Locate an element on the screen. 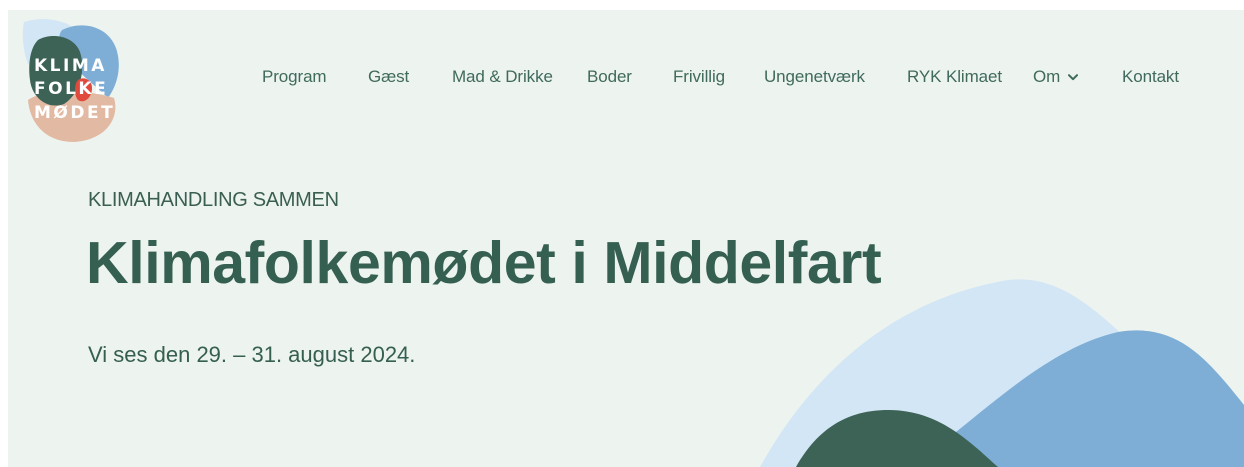  nav-item-kontakt: Kontakt is located at coordinates (1150, 77).